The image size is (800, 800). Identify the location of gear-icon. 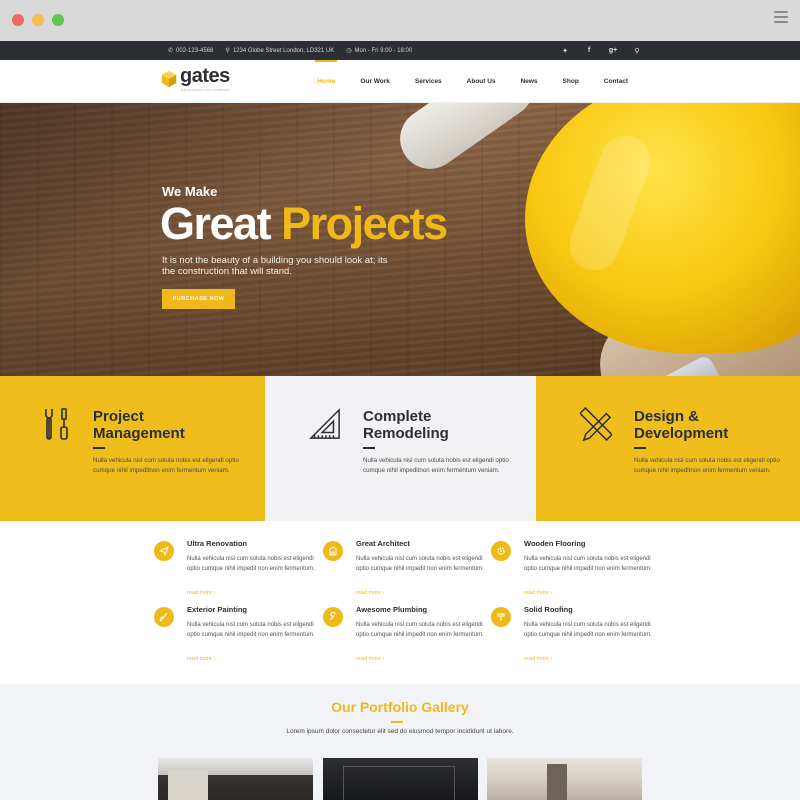
(501, 551).